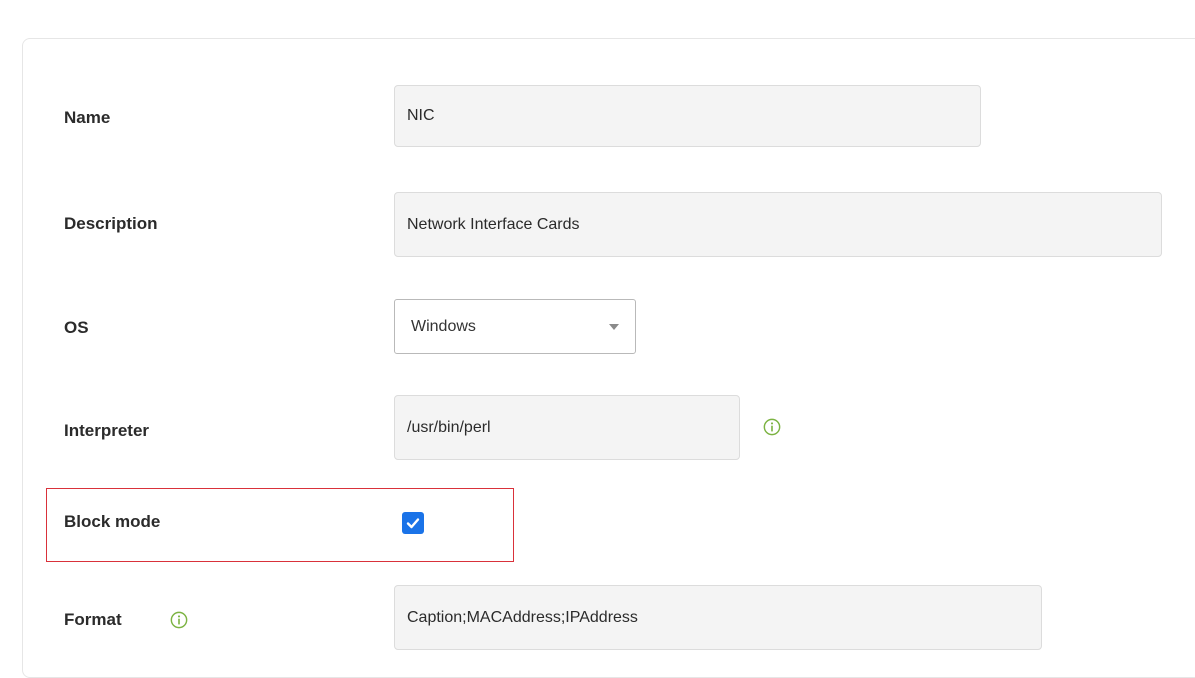 This screenshot has height=678, width=1195. Describe the element at coordinates (76, 327) in the screenshot. I see `os-label: OS` at that location.